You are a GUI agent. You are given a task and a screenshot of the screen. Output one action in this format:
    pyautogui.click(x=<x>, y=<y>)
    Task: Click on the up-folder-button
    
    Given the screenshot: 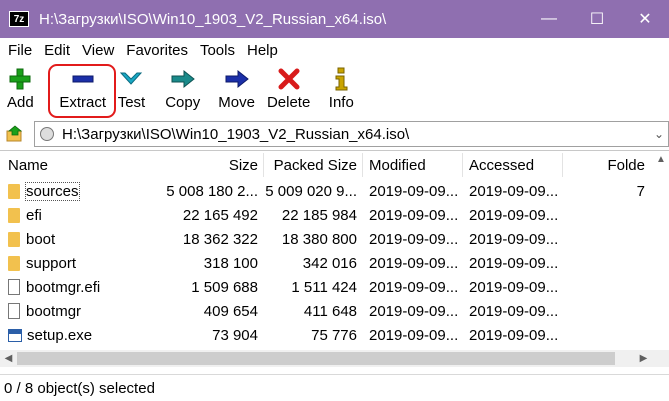 What is the action you would take?
    pyautogui.click(x=15, y=134)
    